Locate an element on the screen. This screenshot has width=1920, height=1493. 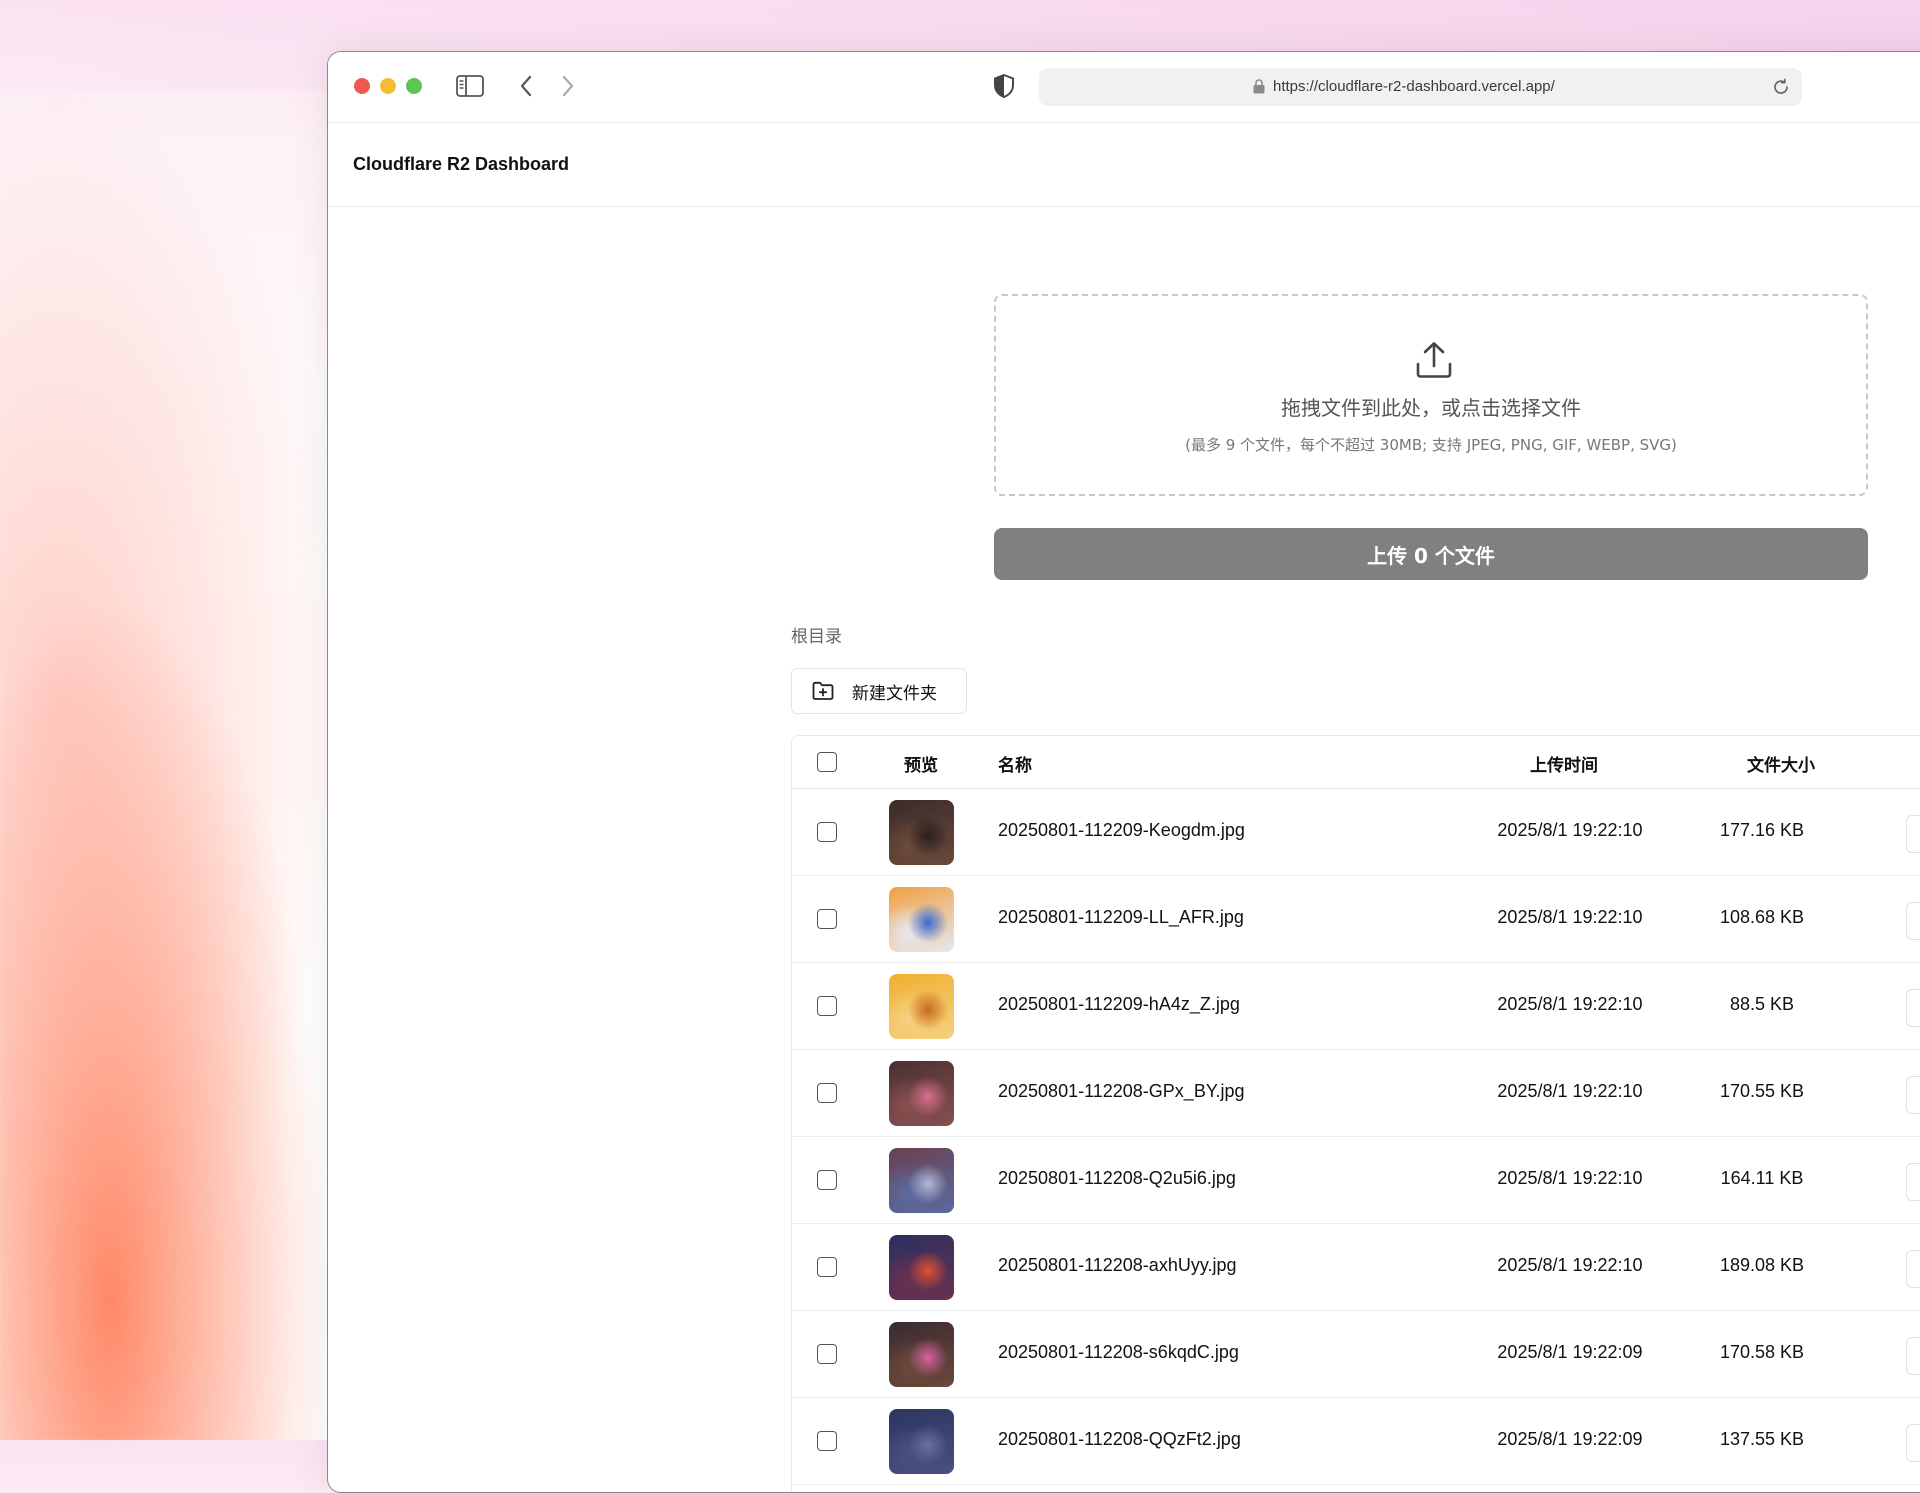
file-name: 20250801-112208-axhUyy.jpg is located at coordinates (1117, 1265).